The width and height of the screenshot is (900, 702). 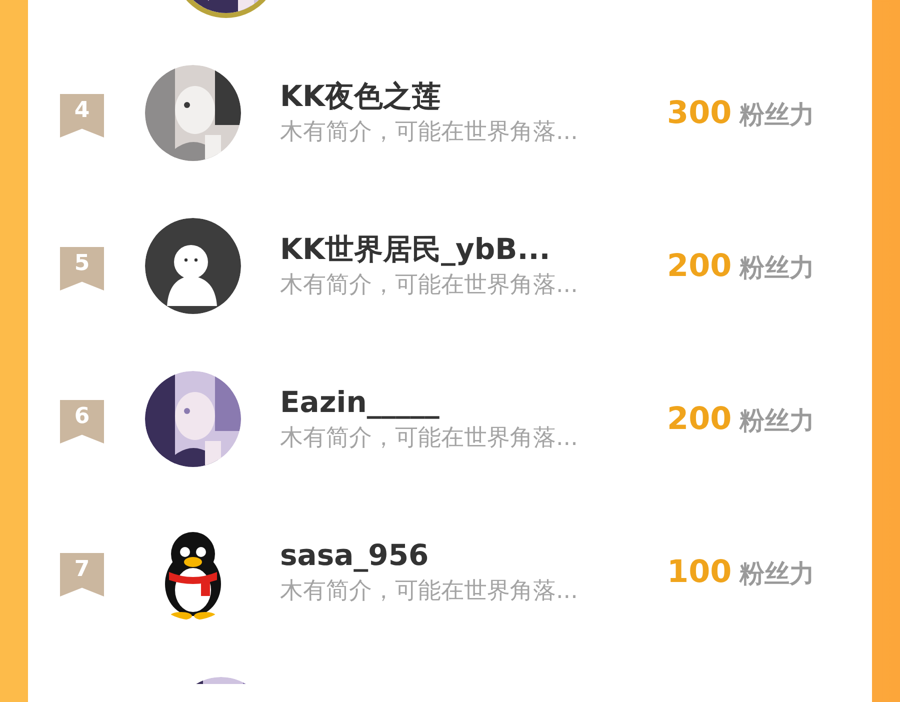 I want to click on fan-score: 300, so click(x=699, y=112).